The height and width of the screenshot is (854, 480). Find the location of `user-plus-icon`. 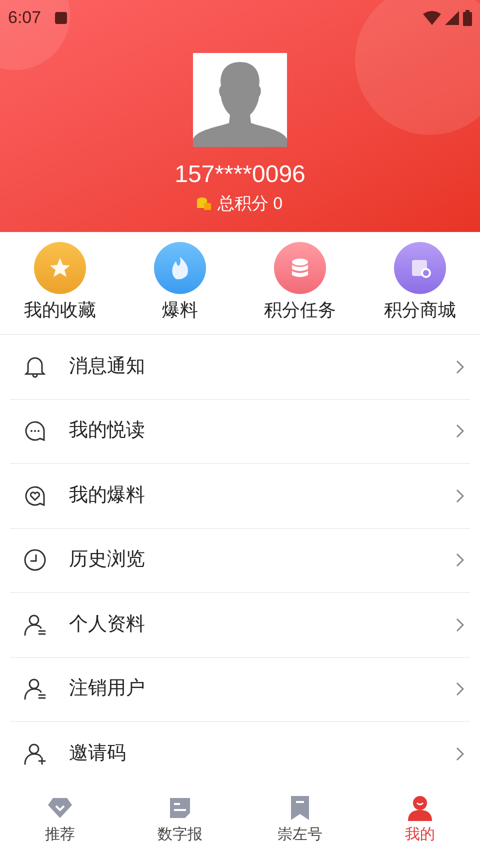

user-plus-icon is located at coordinates (35, 754).